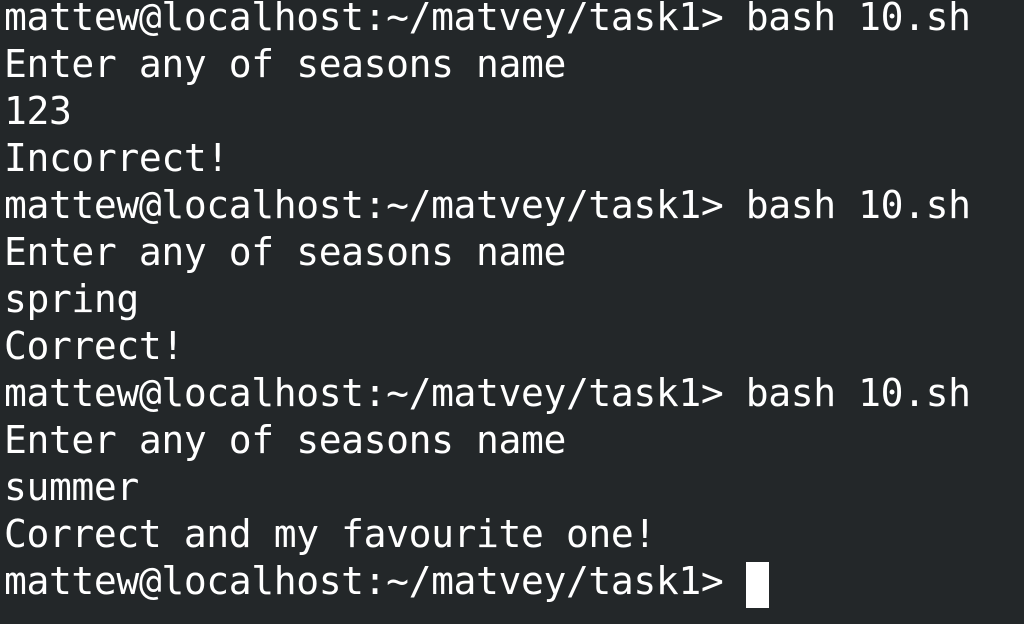  Describe the element at coordinates (71, 487) in the screenshot. I see `input-line: summer` at that location.